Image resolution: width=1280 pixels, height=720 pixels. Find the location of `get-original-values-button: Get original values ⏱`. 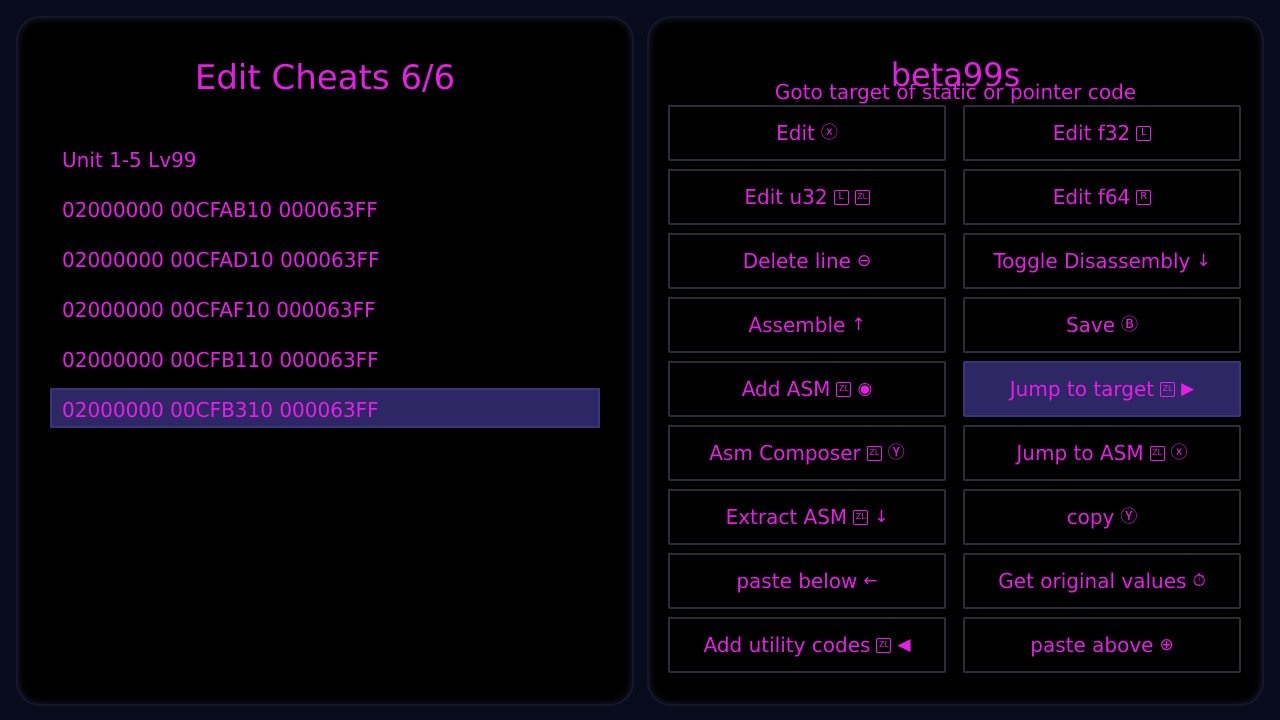

get-original-values-button: Get original values ⏱ is located at coordinates (1102, 581).